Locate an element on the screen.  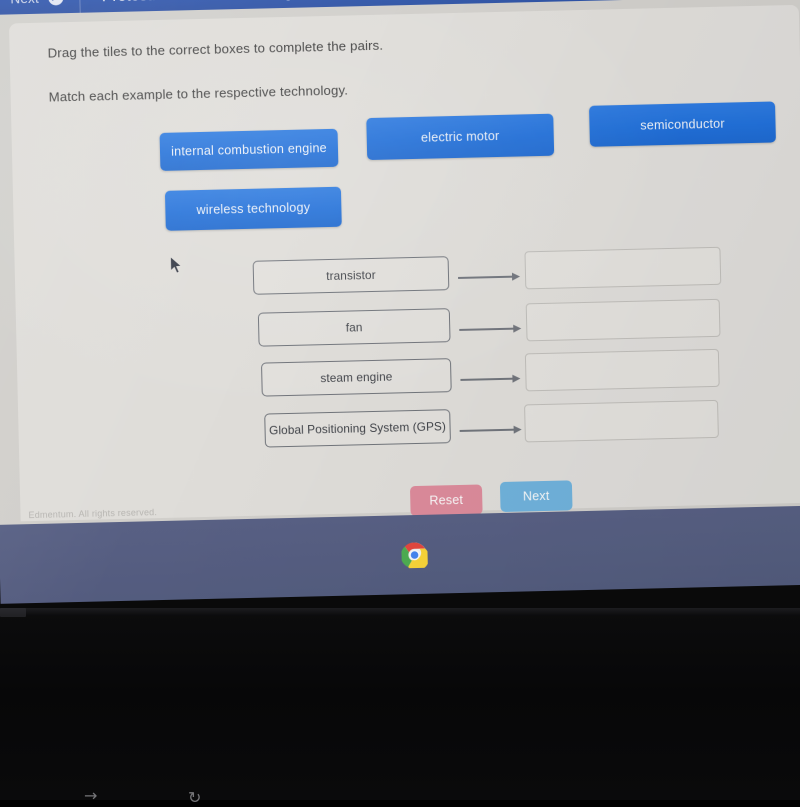
draggable-tile-semiconductor: semiconductor is located at coordinates (682, 124).